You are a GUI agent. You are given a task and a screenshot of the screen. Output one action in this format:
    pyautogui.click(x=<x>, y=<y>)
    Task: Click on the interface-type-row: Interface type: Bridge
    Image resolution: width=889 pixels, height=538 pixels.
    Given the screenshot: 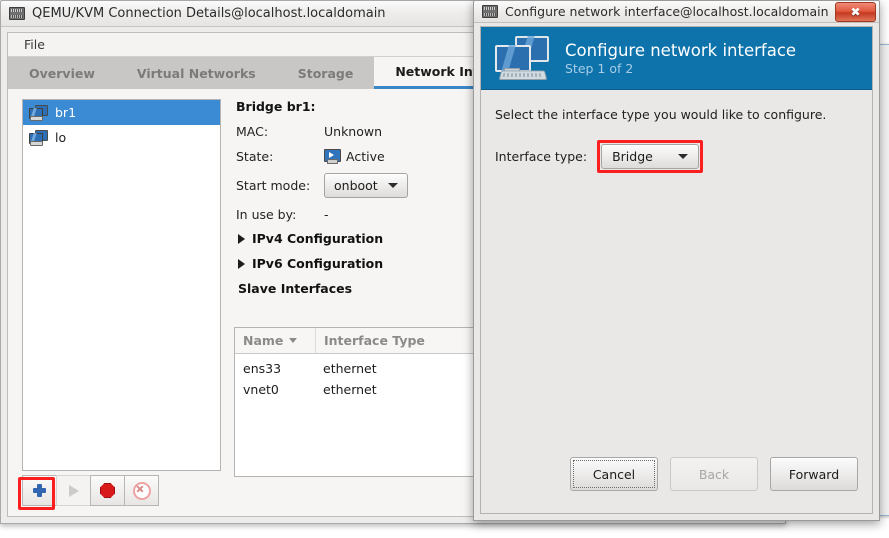 What is the action you would take?
    pyautogui.click(x=683, y=156)
    